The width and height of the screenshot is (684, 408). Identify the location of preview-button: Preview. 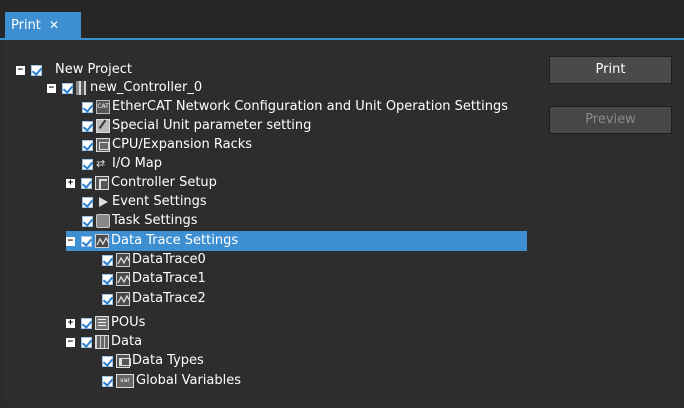
(610, 120).